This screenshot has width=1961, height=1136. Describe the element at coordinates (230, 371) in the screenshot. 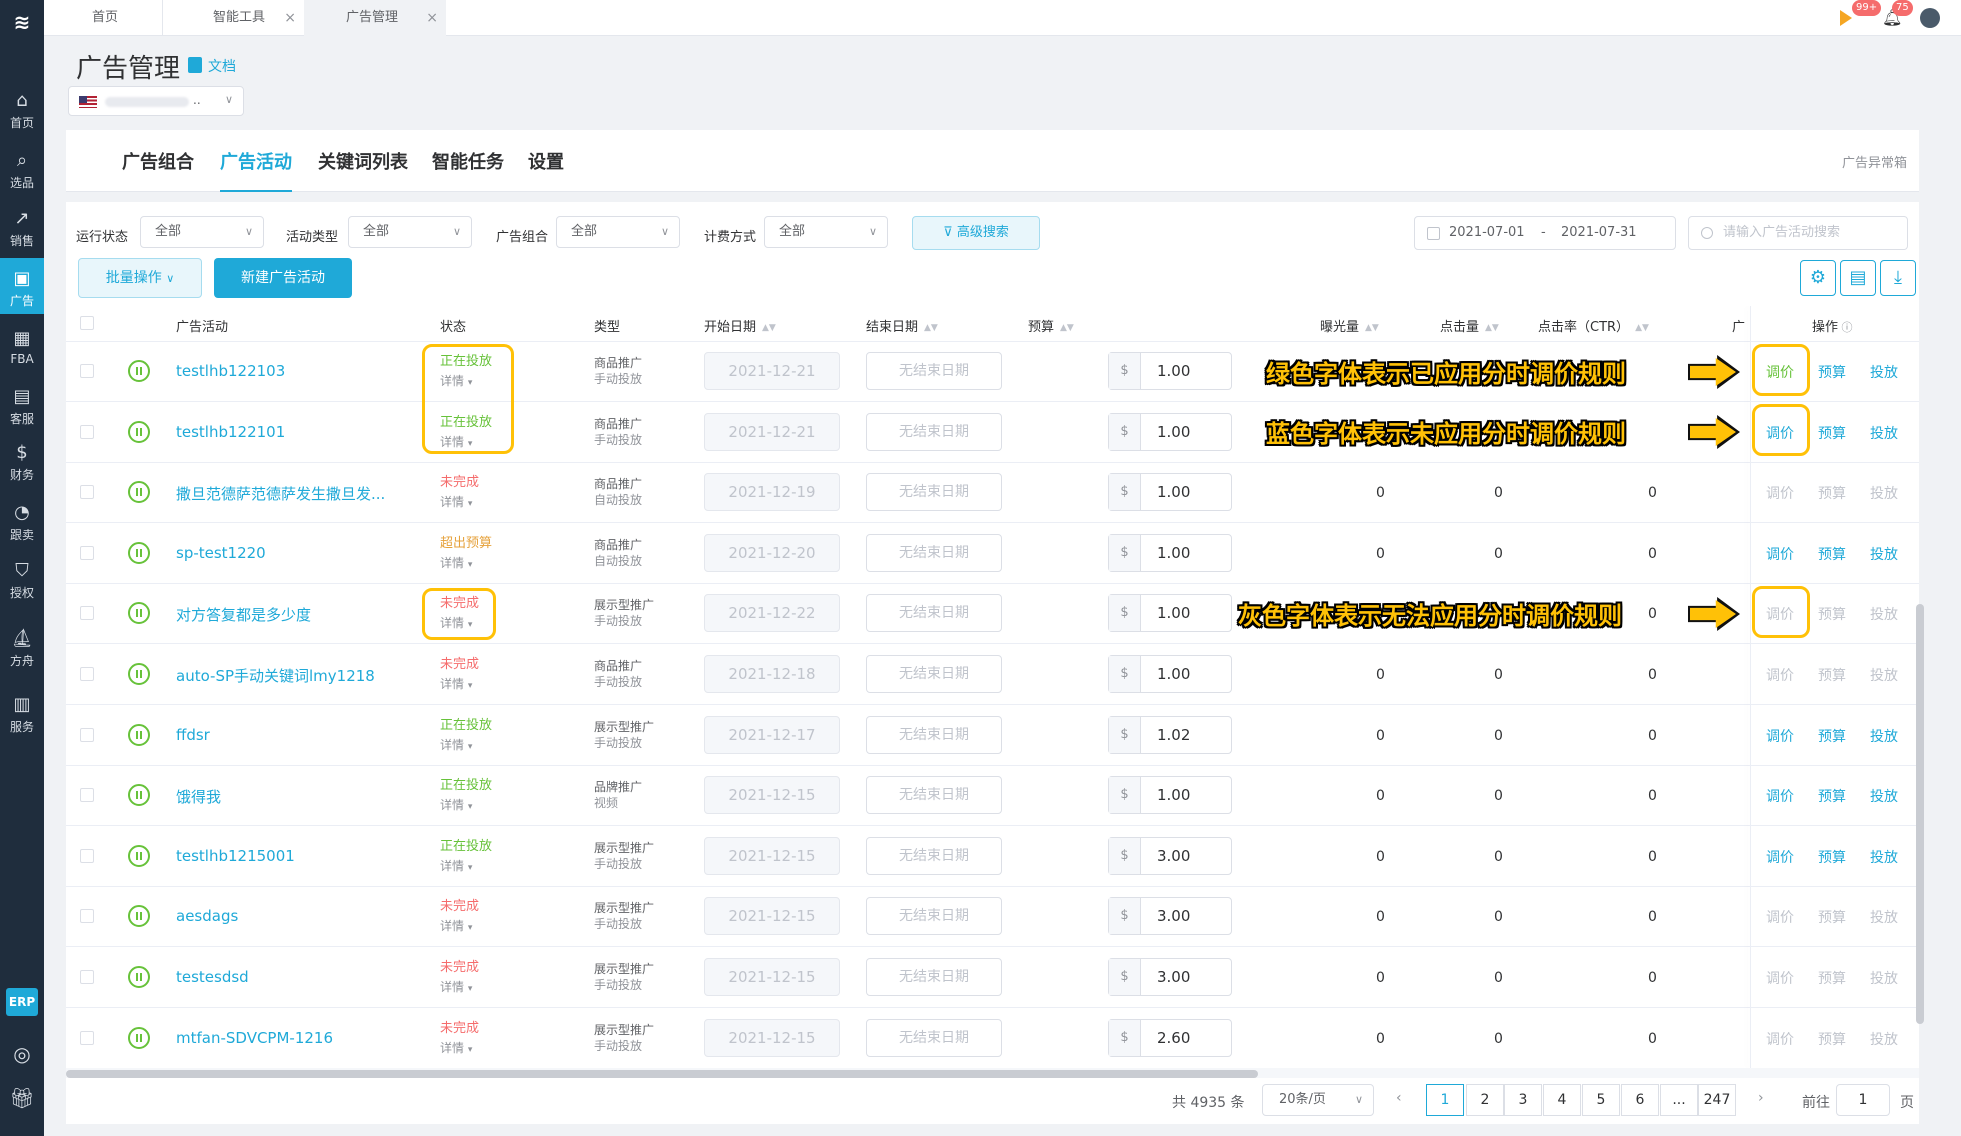

I see `campaign-name-link: testlhb122103` at that location.